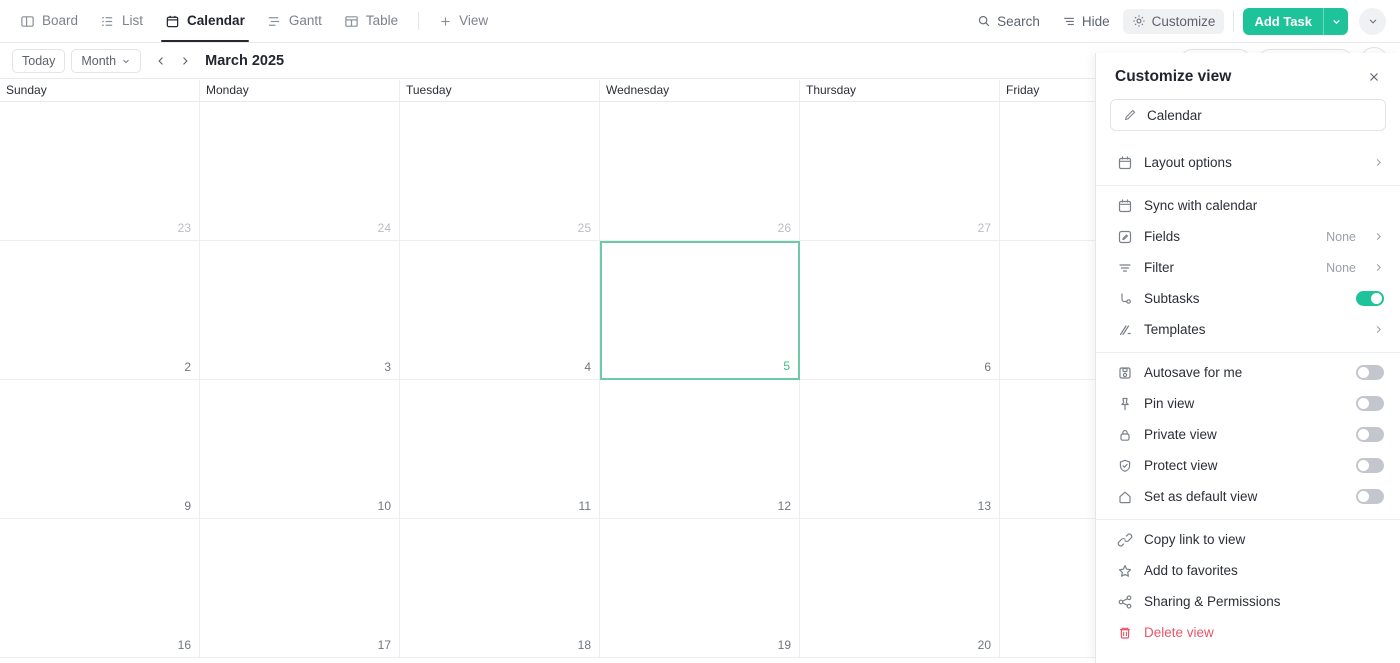 This screenshot has height=663, width=1400. Describe the element at coordinates (300, 171) in the screenshot. I see `calendar-day-cell: 24` at that location.